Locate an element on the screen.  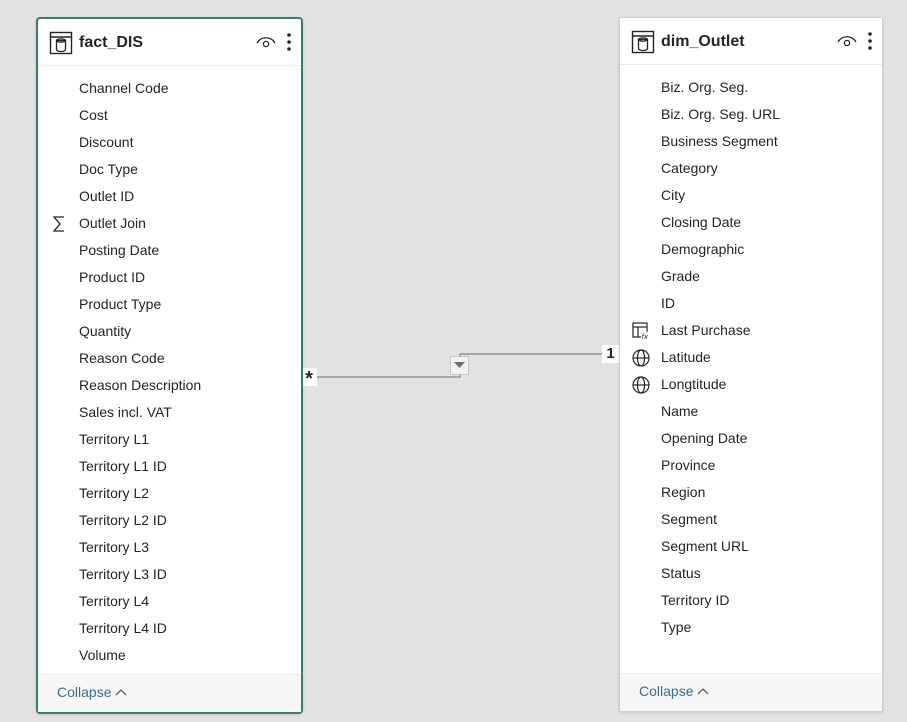
globe-icon is located at coordinates (641, 385).